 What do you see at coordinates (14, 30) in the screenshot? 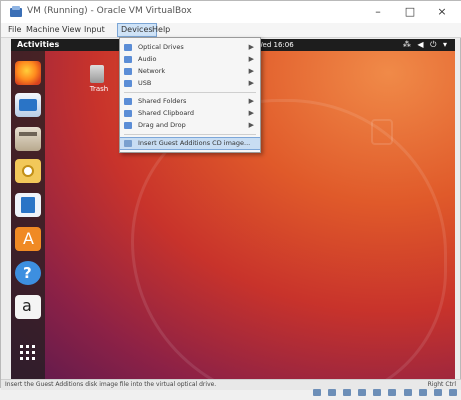
I see `menu-file: File` at bounding box center [14, 30].